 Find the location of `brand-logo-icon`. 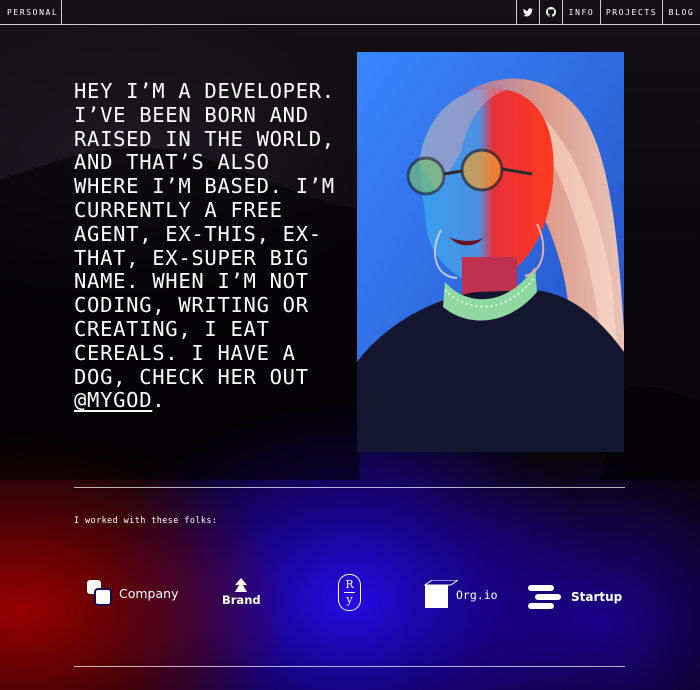

brand-logo-icon is located at coordinates (241, 585).